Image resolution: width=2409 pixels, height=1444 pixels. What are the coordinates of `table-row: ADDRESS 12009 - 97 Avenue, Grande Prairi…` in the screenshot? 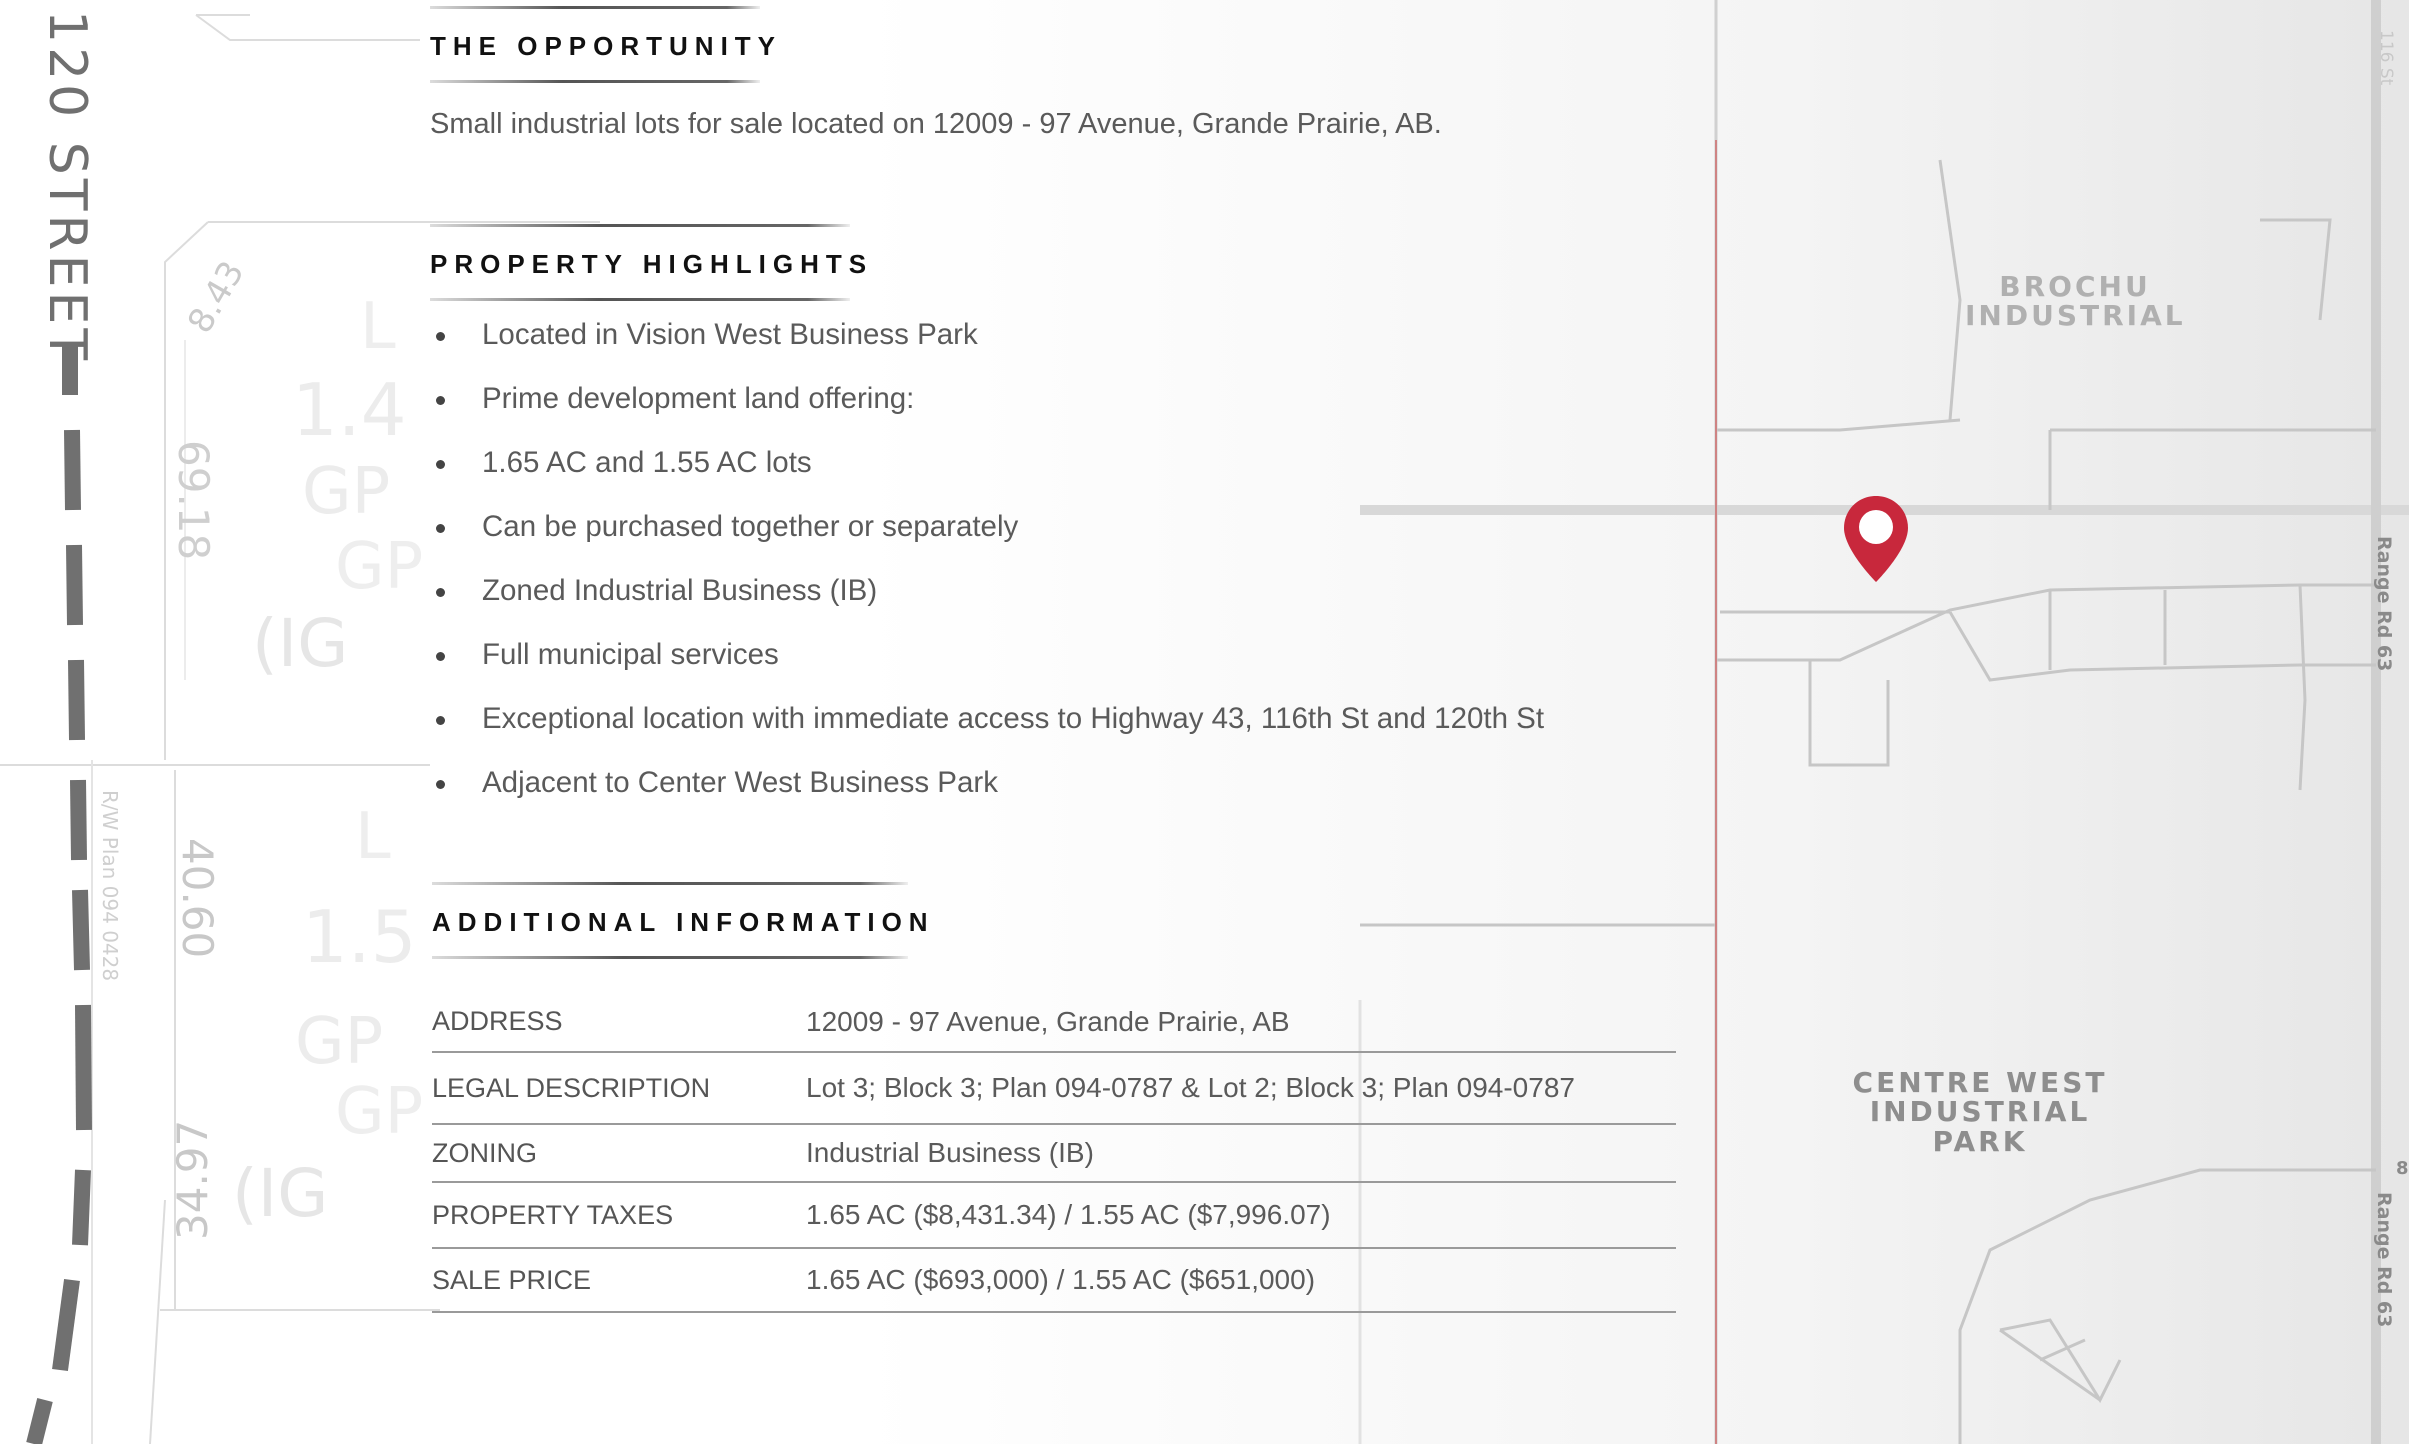 It's located at (1054, 1022).